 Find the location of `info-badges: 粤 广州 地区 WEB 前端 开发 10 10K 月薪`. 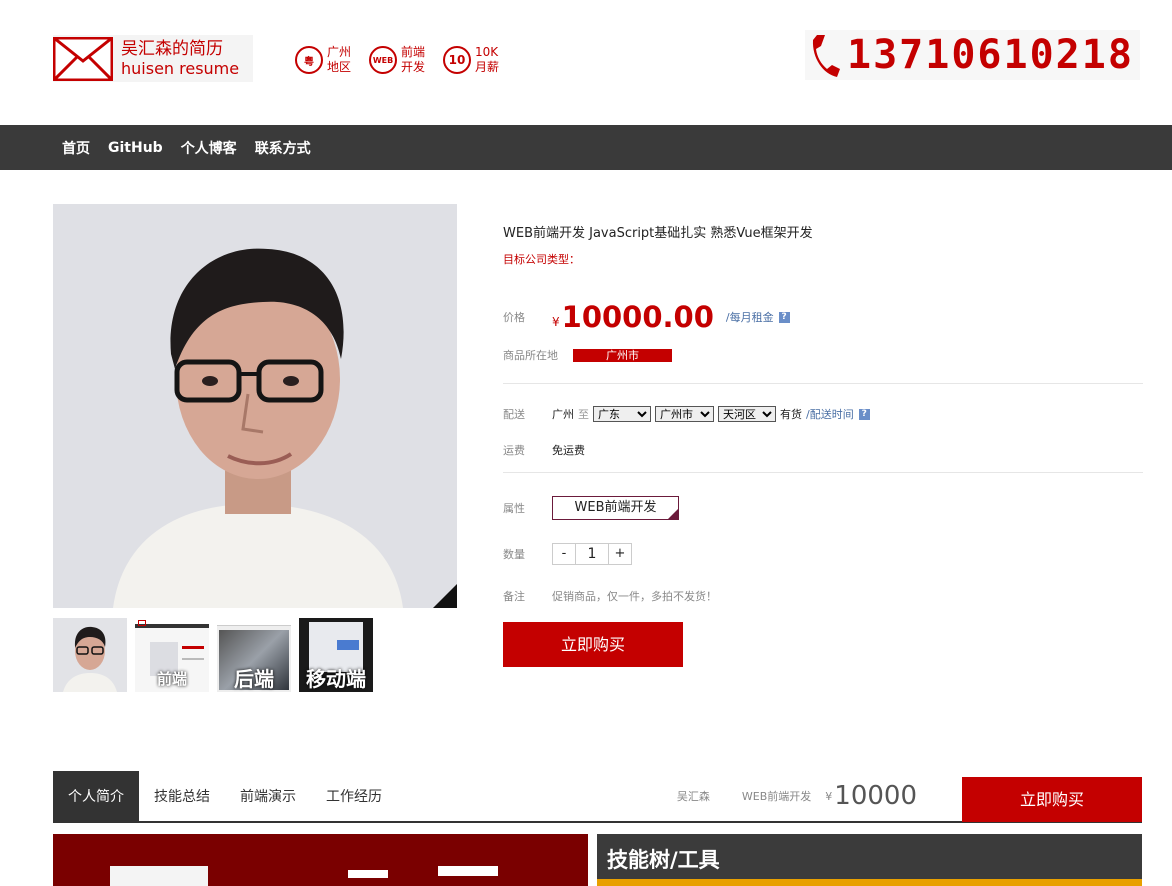

info-badges: 粤 广州 地区 WEB 前端 开发 10 10K 月薪 is located at coordinates (397, 60).